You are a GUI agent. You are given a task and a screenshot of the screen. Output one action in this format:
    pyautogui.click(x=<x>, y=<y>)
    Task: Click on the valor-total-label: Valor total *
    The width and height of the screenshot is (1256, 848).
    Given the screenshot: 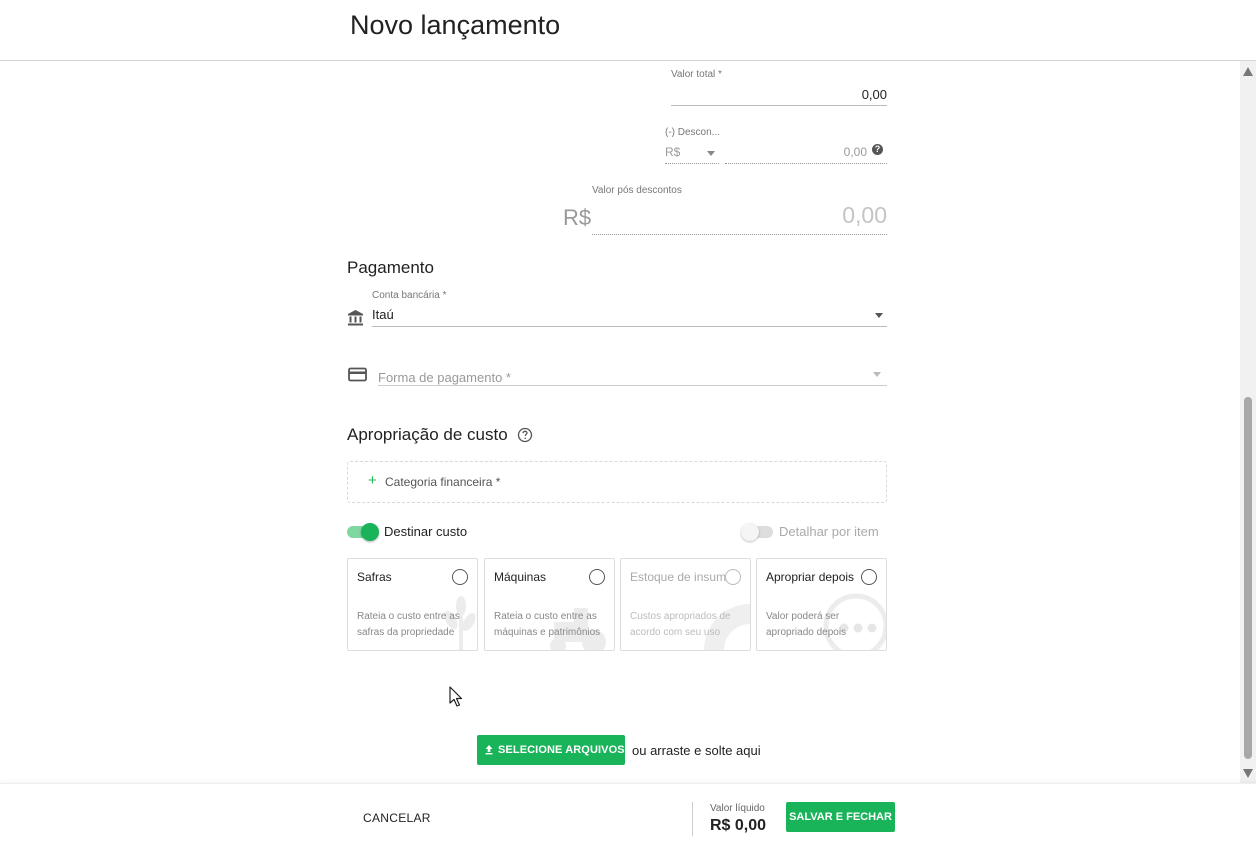 What is the action you would take?
    pyautogui.click(x=696, y=74)
    